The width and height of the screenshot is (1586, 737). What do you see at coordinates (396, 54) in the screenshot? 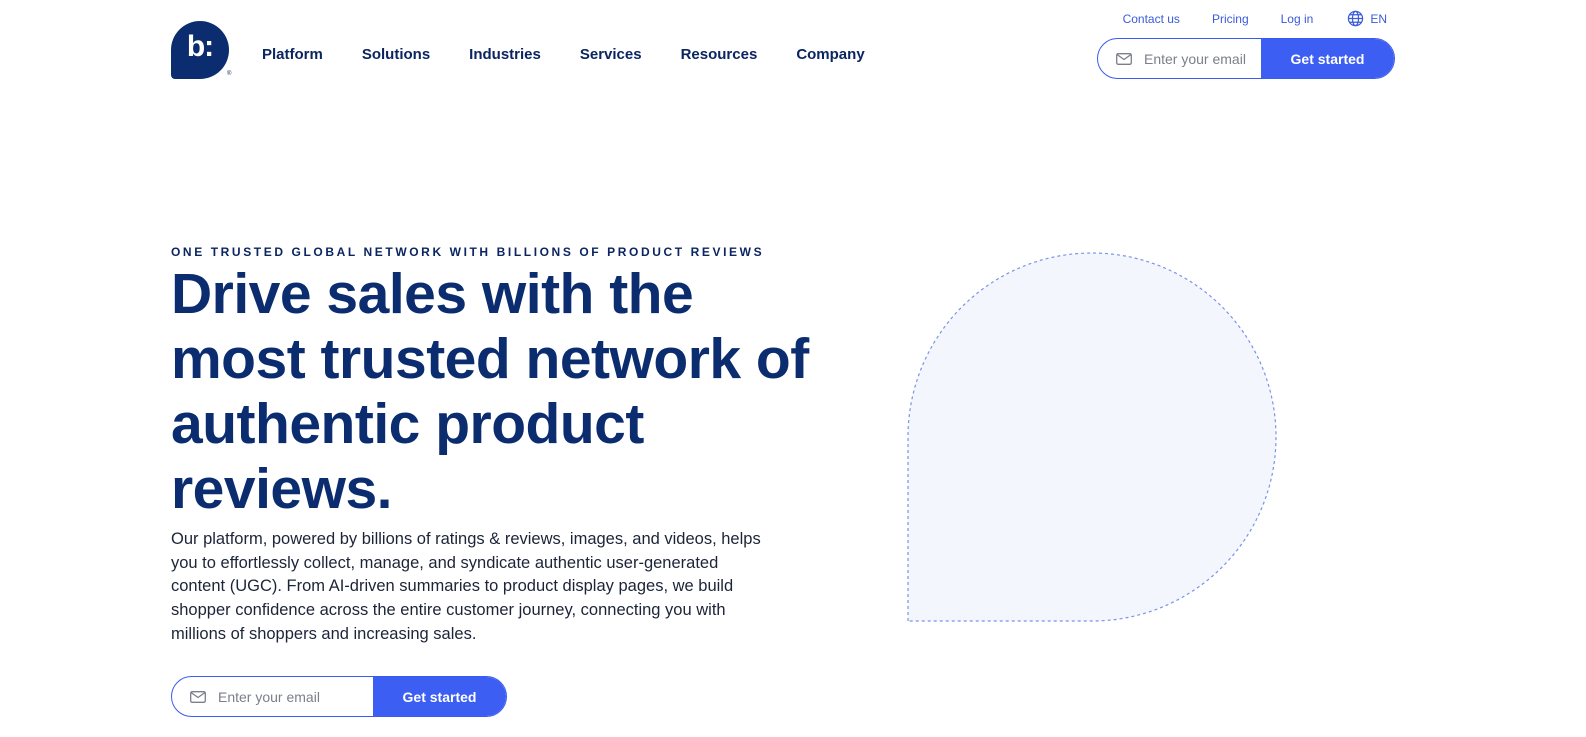
I see `nav-item-solutions: Solutions` at bounding box center [396, 54].